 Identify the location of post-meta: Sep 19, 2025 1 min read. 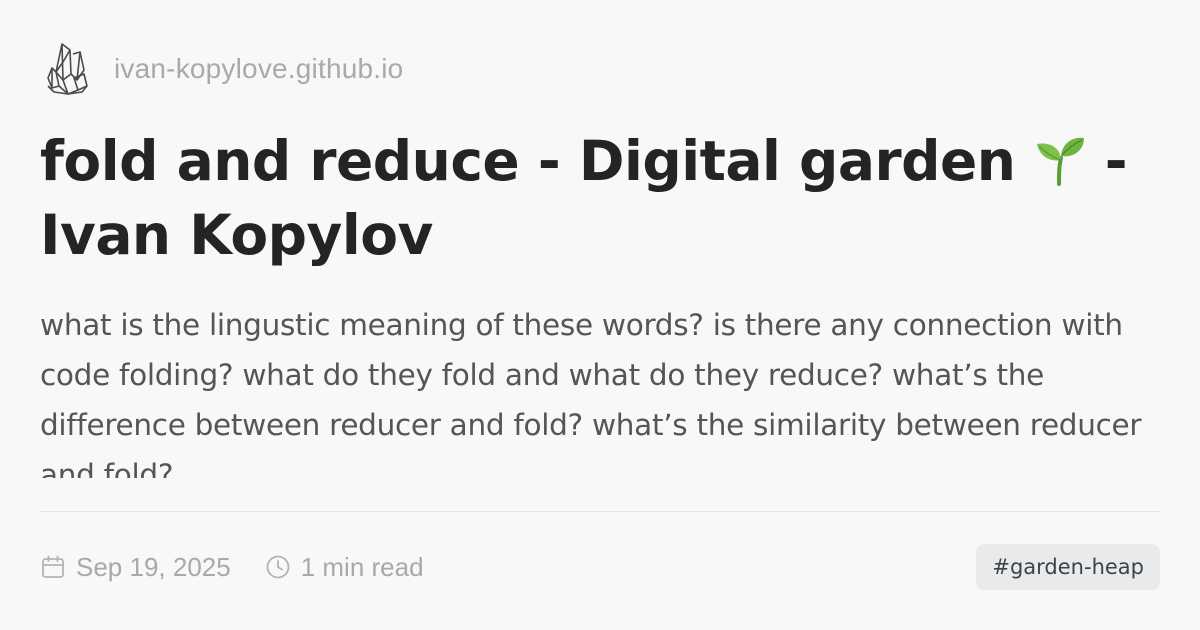
(249, 567).